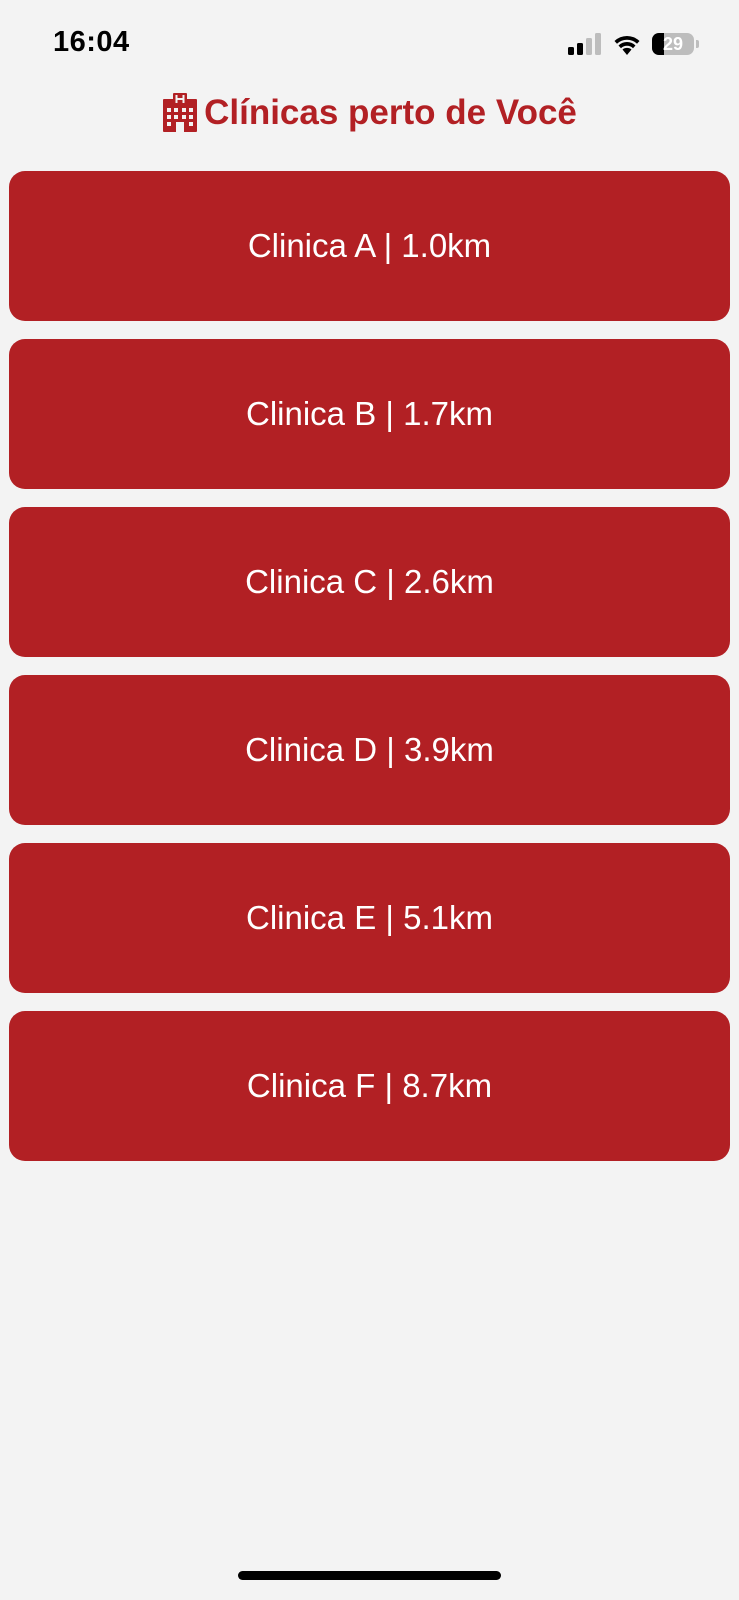  I want to click on home-indicator, so click(369, 1575).